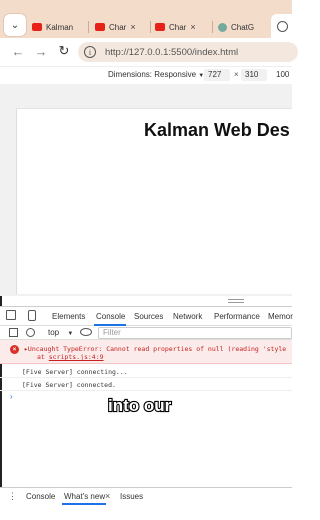 The height and width of the screenshot is (520, 320). What do you see at coordinates (146, 512) in the screenshot?
I see `bottom-strip` at bounding box center [146, 512].